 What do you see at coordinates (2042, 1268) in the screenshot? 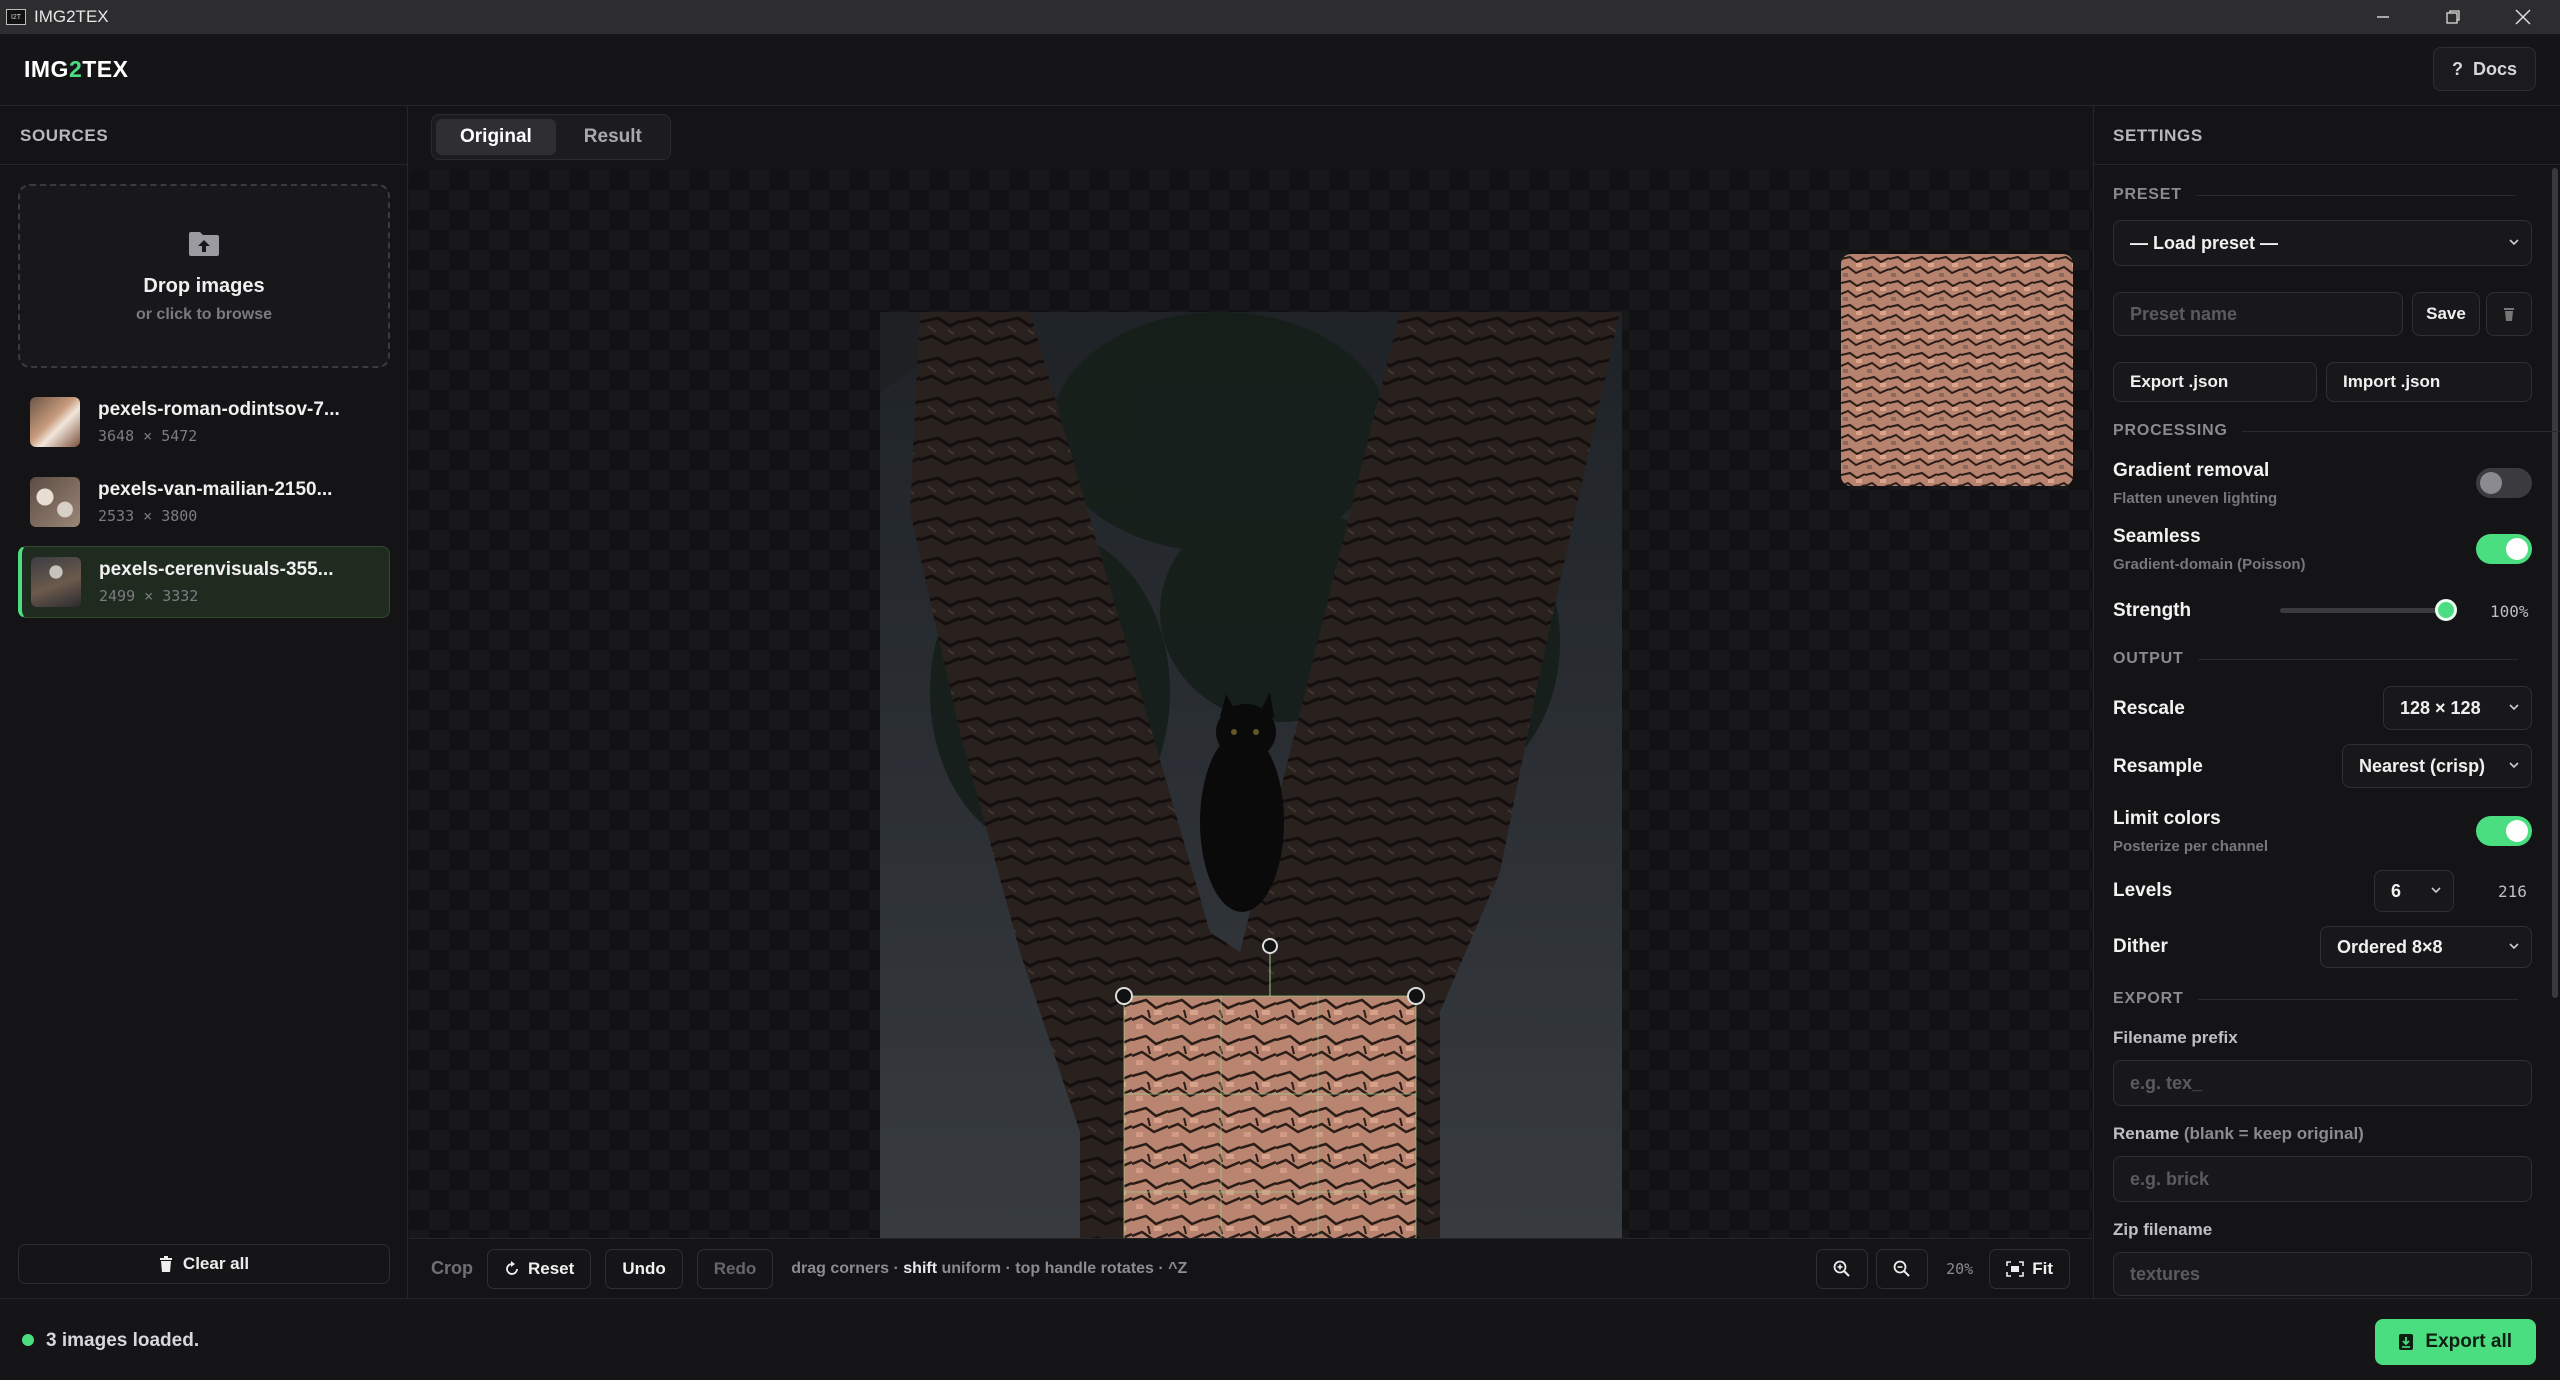
I see `fit-label: Fit` at bounding box center [2042, 1268].